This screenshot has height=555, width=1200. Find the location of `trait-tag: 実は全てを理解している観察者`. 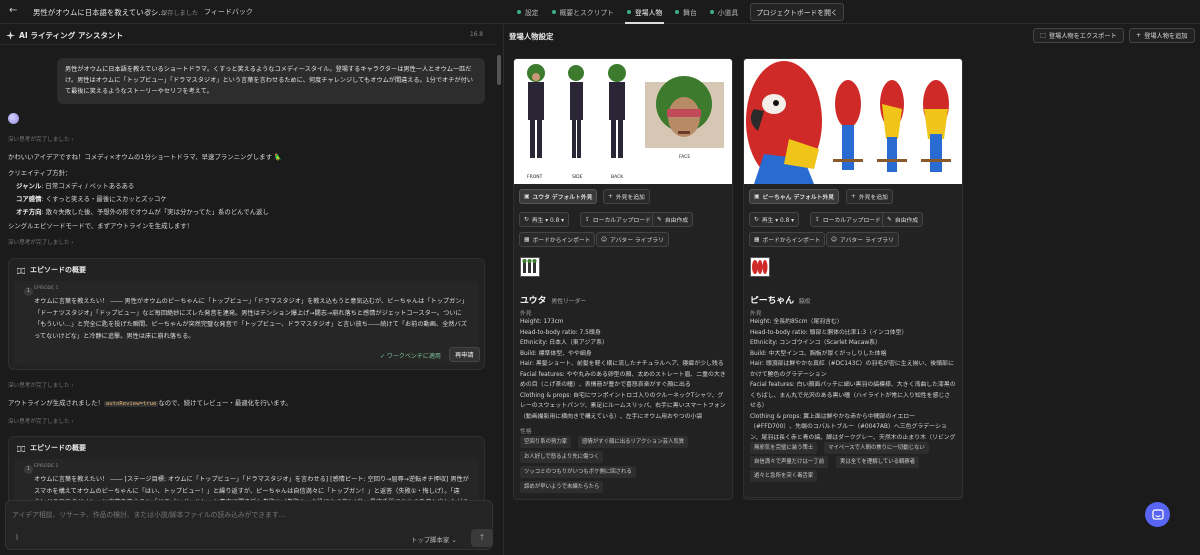

trait-tag: 実は全てを理解している観察者 is located at coordinates (878, 462).